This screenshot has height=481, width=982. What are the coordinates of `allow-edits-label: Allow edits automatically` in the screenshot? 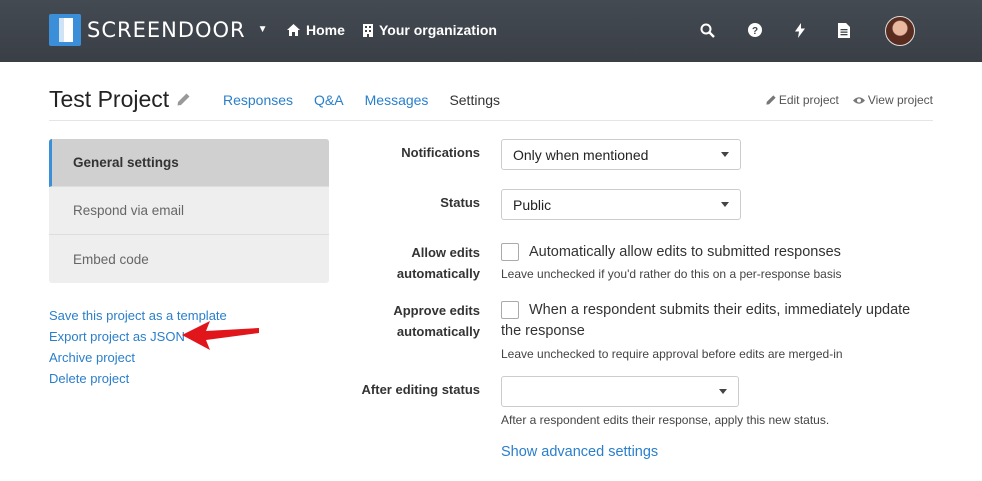 It's located at (438, 263).